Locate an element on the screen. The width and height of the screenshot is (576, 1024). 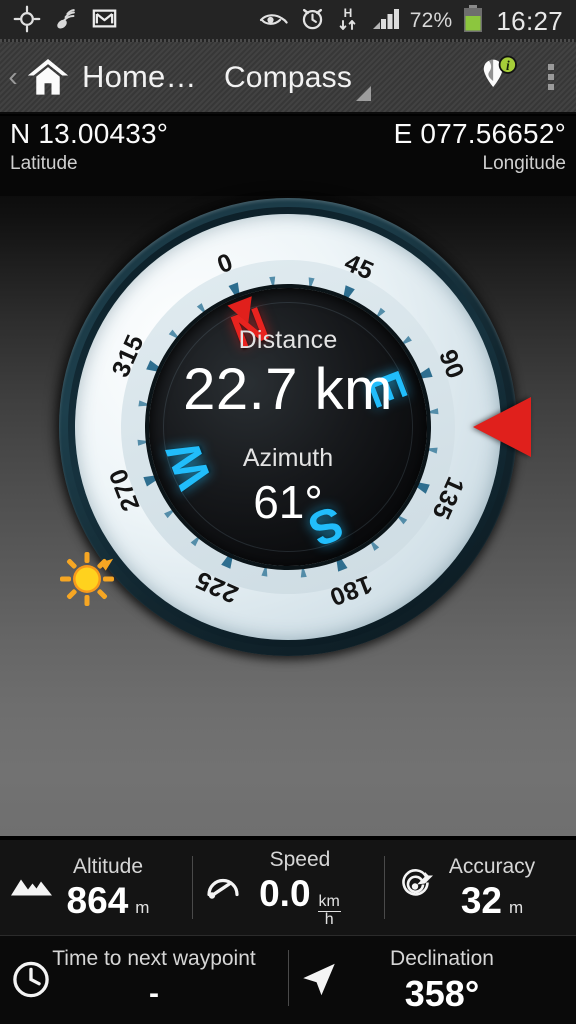
gmail-icon is located at coordinates (104, 21).